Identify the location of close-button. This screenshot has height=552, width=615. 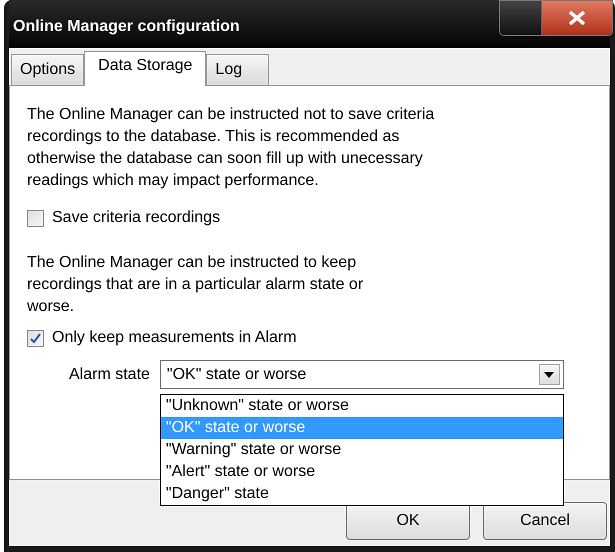
(577, 18).